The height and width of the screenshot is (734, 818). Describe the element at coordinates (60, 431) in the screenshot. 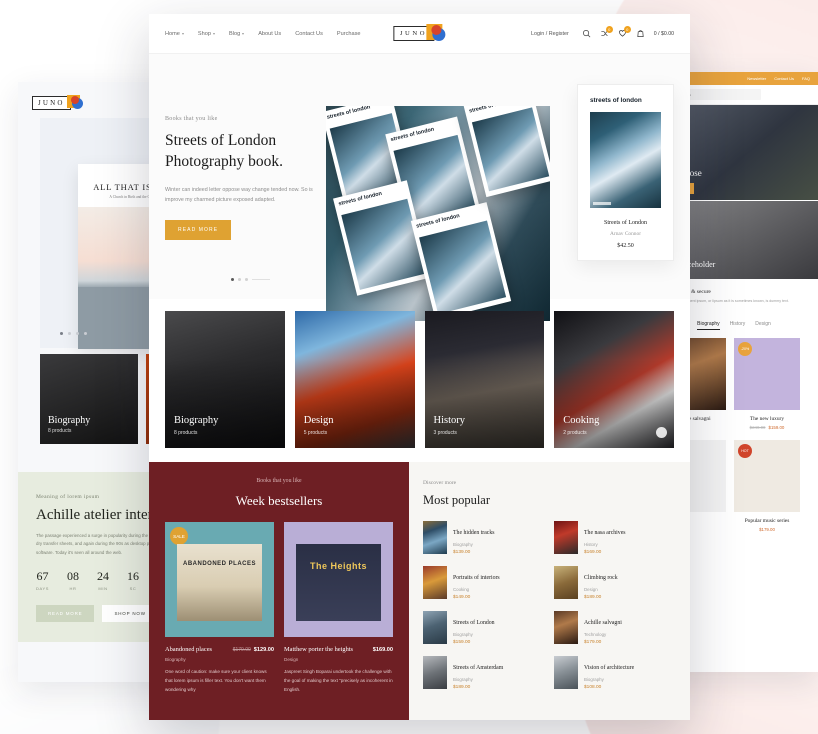

I see `left-category-count: 8 products` at that location.